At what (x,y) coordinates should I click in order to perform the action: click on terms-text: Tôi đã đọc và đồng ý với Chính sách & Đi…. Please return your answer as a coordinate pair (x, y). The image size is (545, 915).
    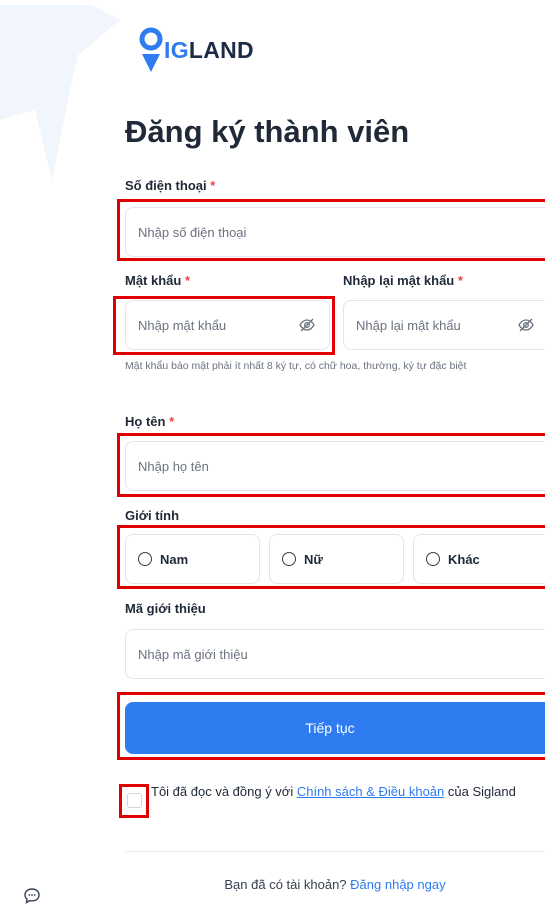
    Looking at the image, I should click on (333, 791).